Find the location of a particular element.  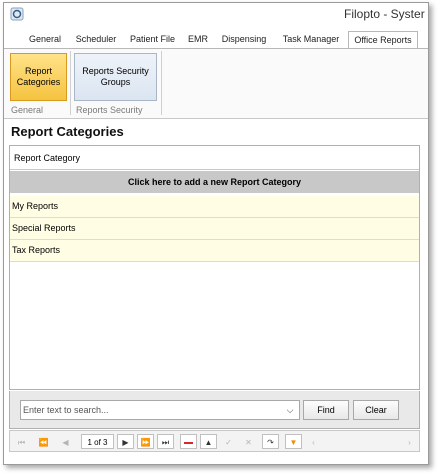

filter-icon: ▼ is located at coordinates (293, 441).